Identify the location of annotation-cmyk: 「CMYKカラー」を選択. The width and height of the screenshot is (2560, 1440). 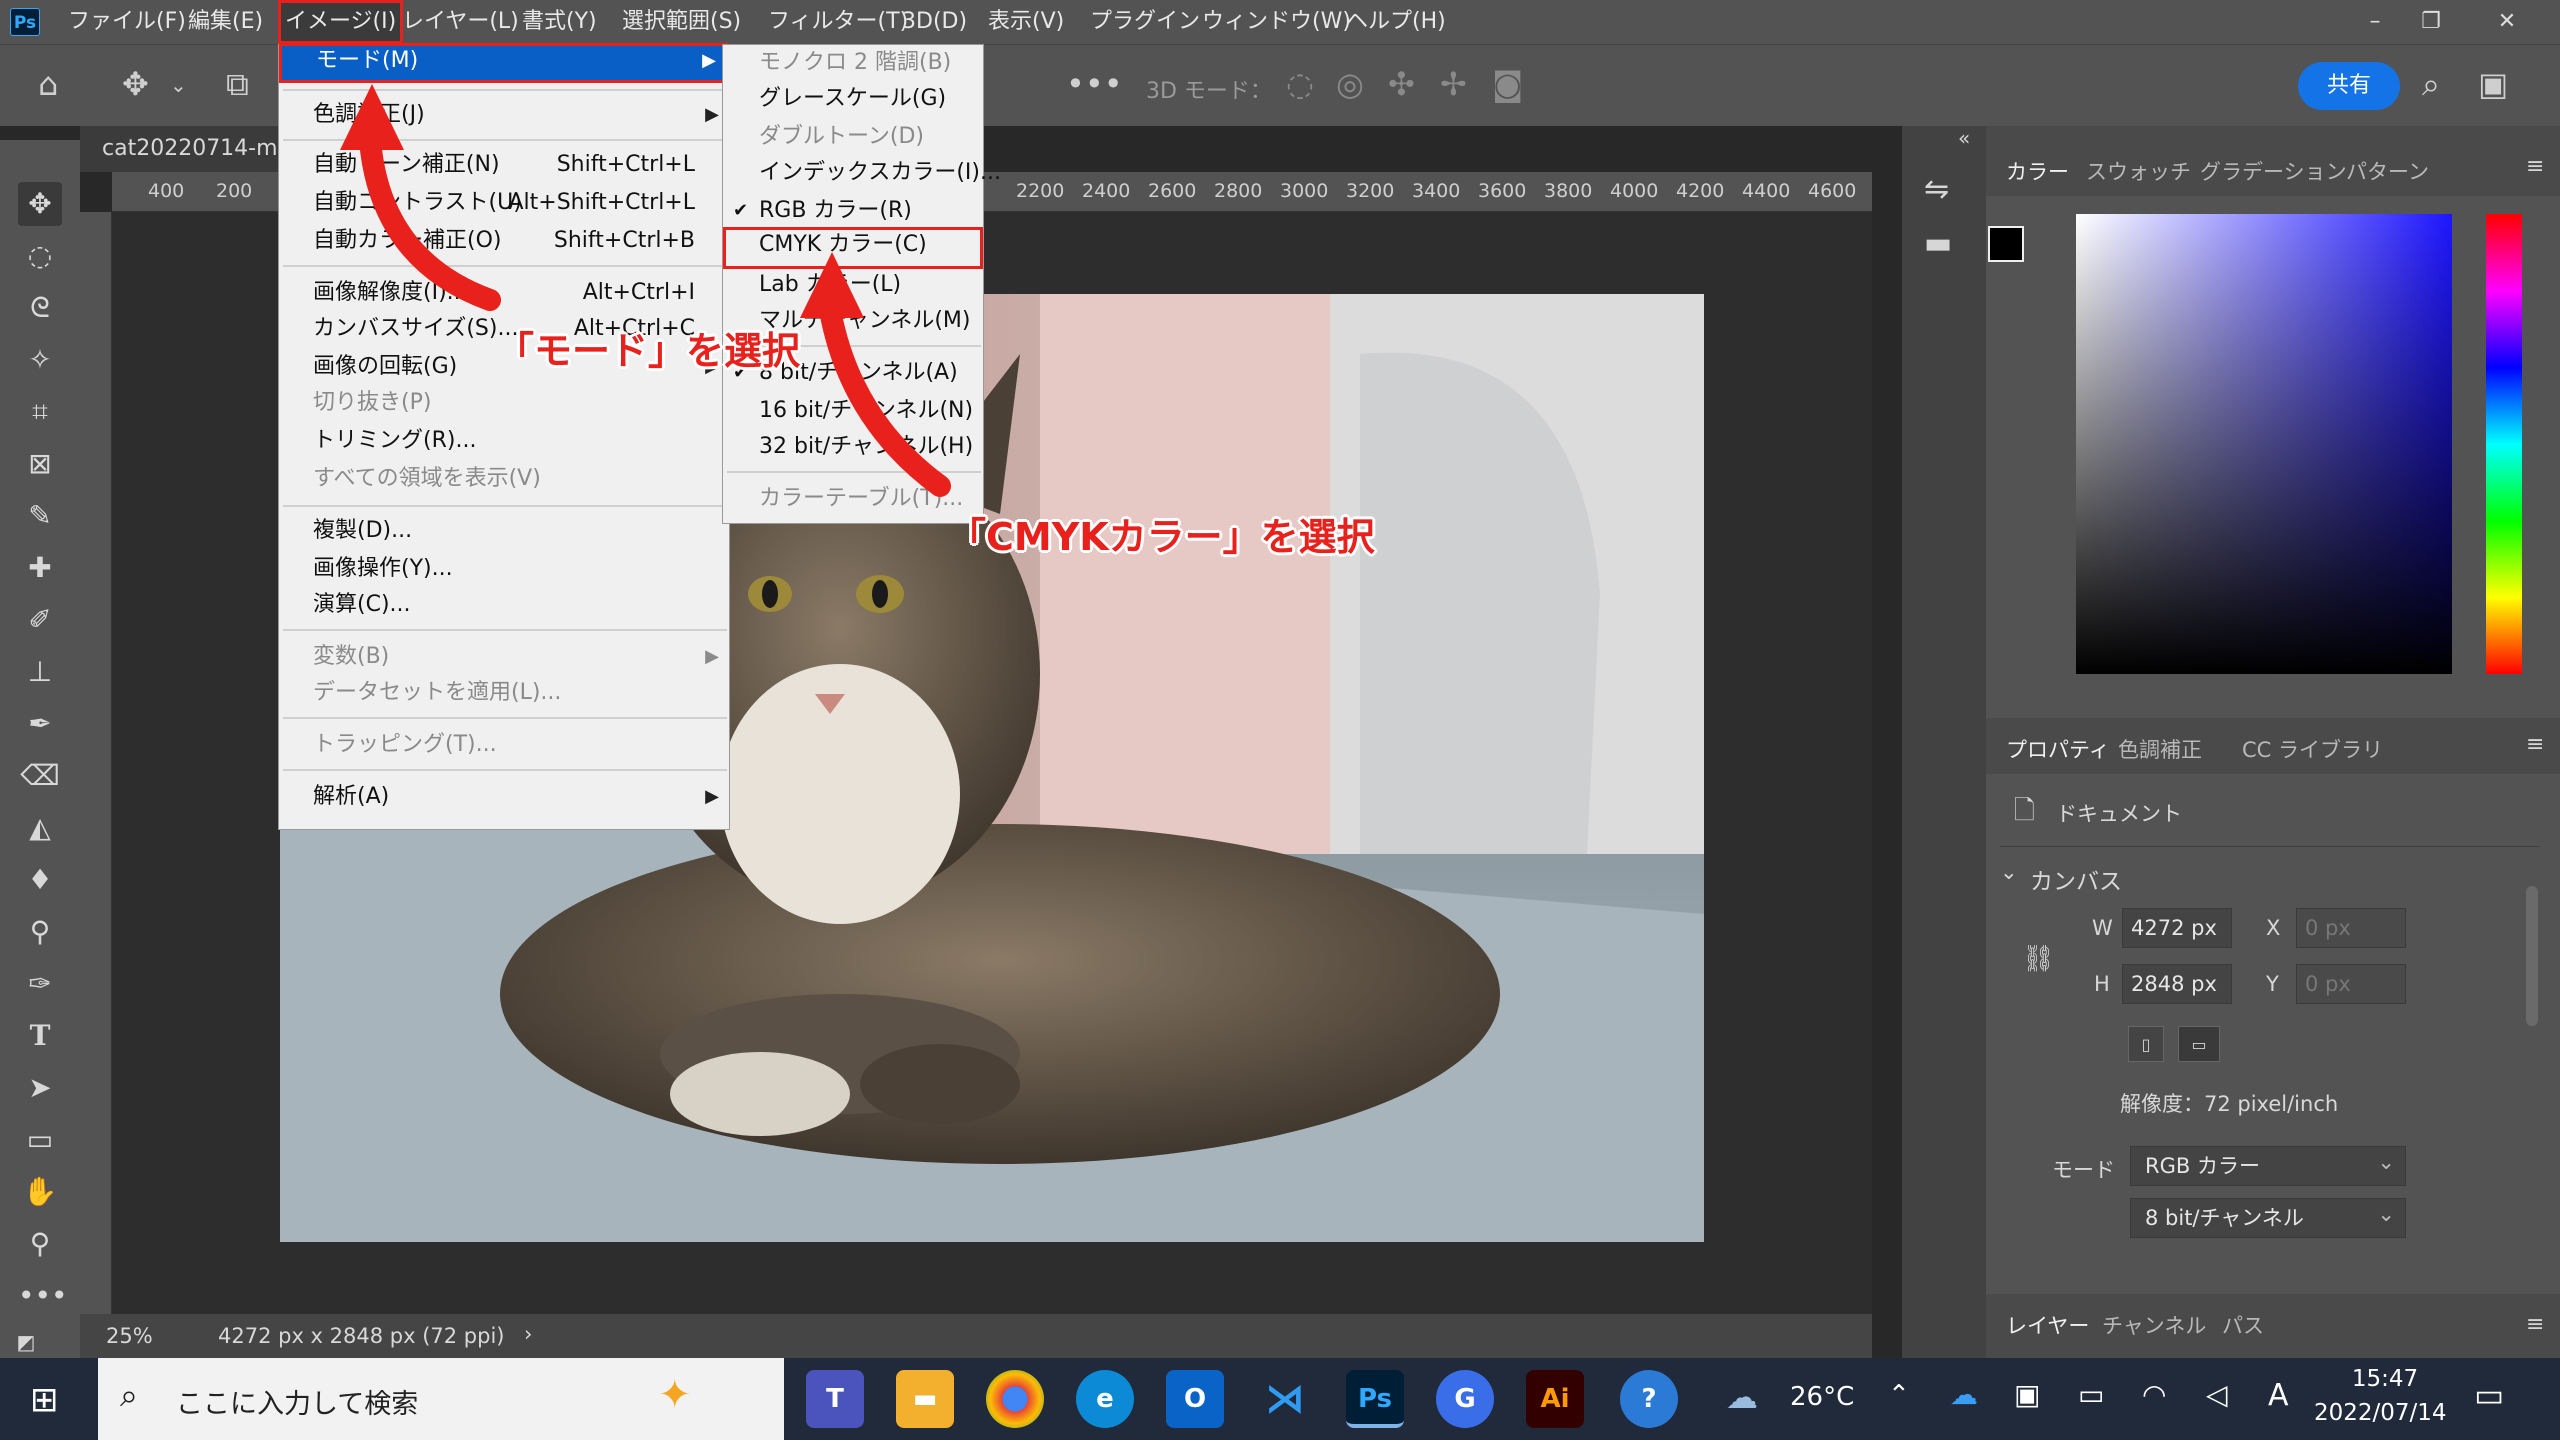
(1161, 537).